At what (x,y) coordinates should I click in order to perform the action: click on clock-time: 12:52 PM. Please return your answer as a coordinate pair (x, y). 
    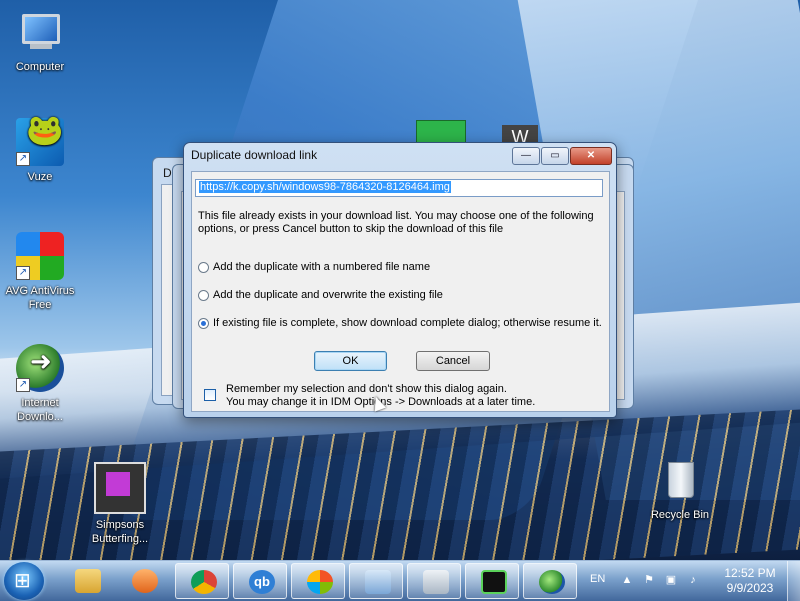
    Looking at the image, I should click on (750, 573).